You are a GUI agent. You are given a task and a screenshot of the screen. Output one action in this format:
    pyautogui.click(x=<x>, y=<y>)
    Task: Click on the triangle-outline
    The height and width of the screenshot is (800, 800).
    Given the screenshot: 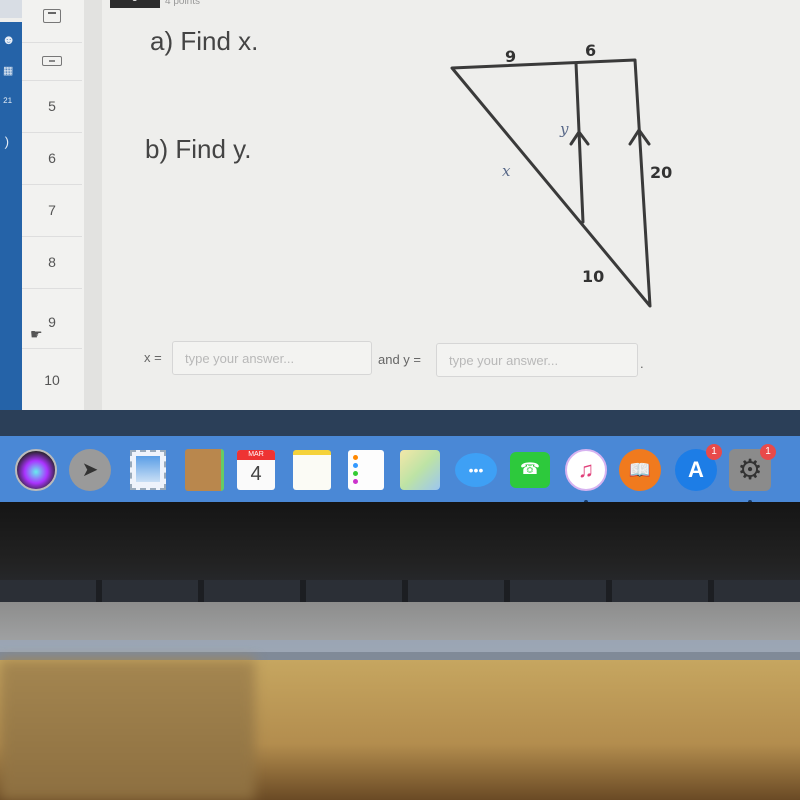 What is the action you would take?
    pyautogui.click(x=551, y=183)
    